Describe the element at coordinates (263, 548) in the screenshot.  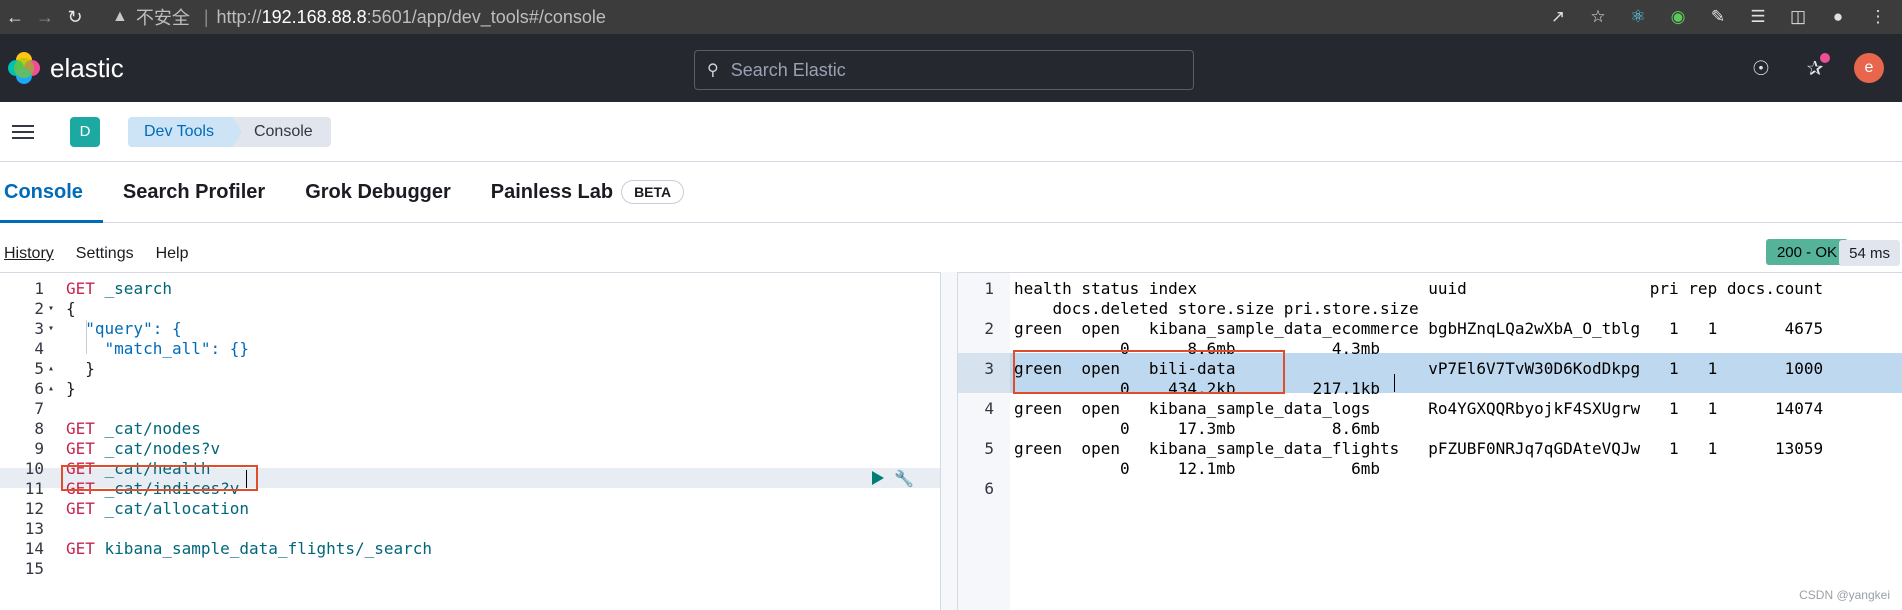
I see `request-path: kibana_sample_data_flights/_search` at that location.